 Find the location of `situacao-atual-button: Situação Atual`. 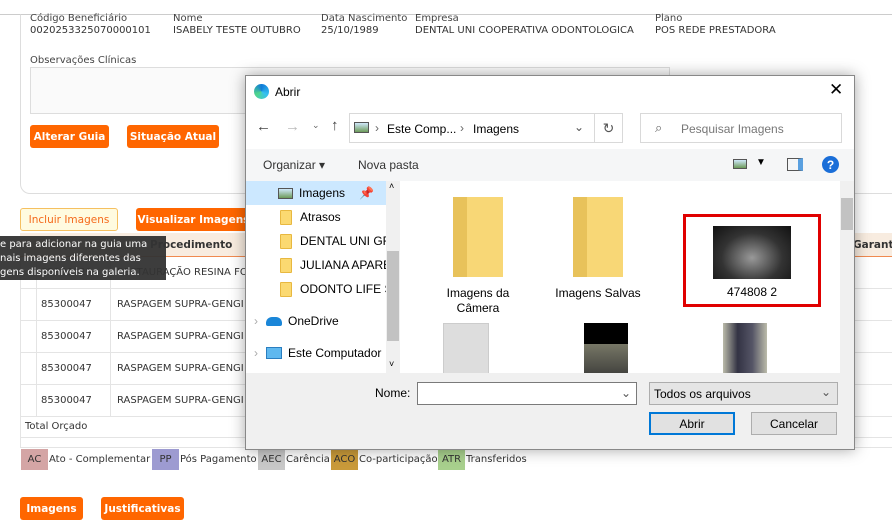

situacao-atual-button: Situação Atual is located at coordinates (173, 136).